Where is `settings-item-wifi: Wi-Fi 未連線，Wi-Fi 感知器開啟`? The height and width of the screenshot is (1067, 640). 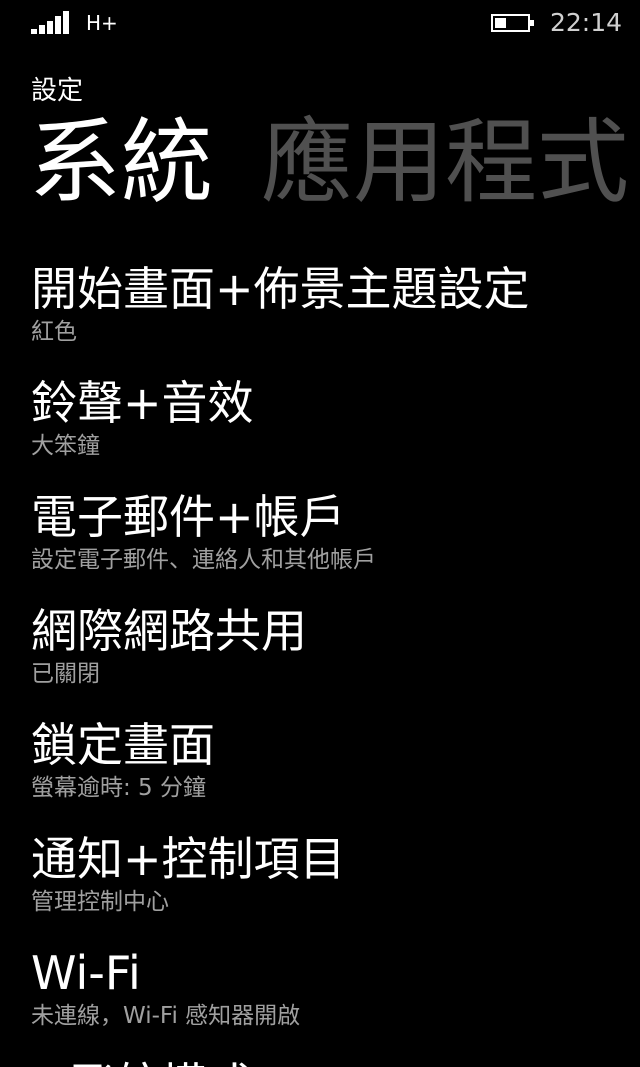 settings-item-wifi: Wi-Fi 未連線，Wi-Fi 感知器開啟 is located at coordinates (335, 1001).